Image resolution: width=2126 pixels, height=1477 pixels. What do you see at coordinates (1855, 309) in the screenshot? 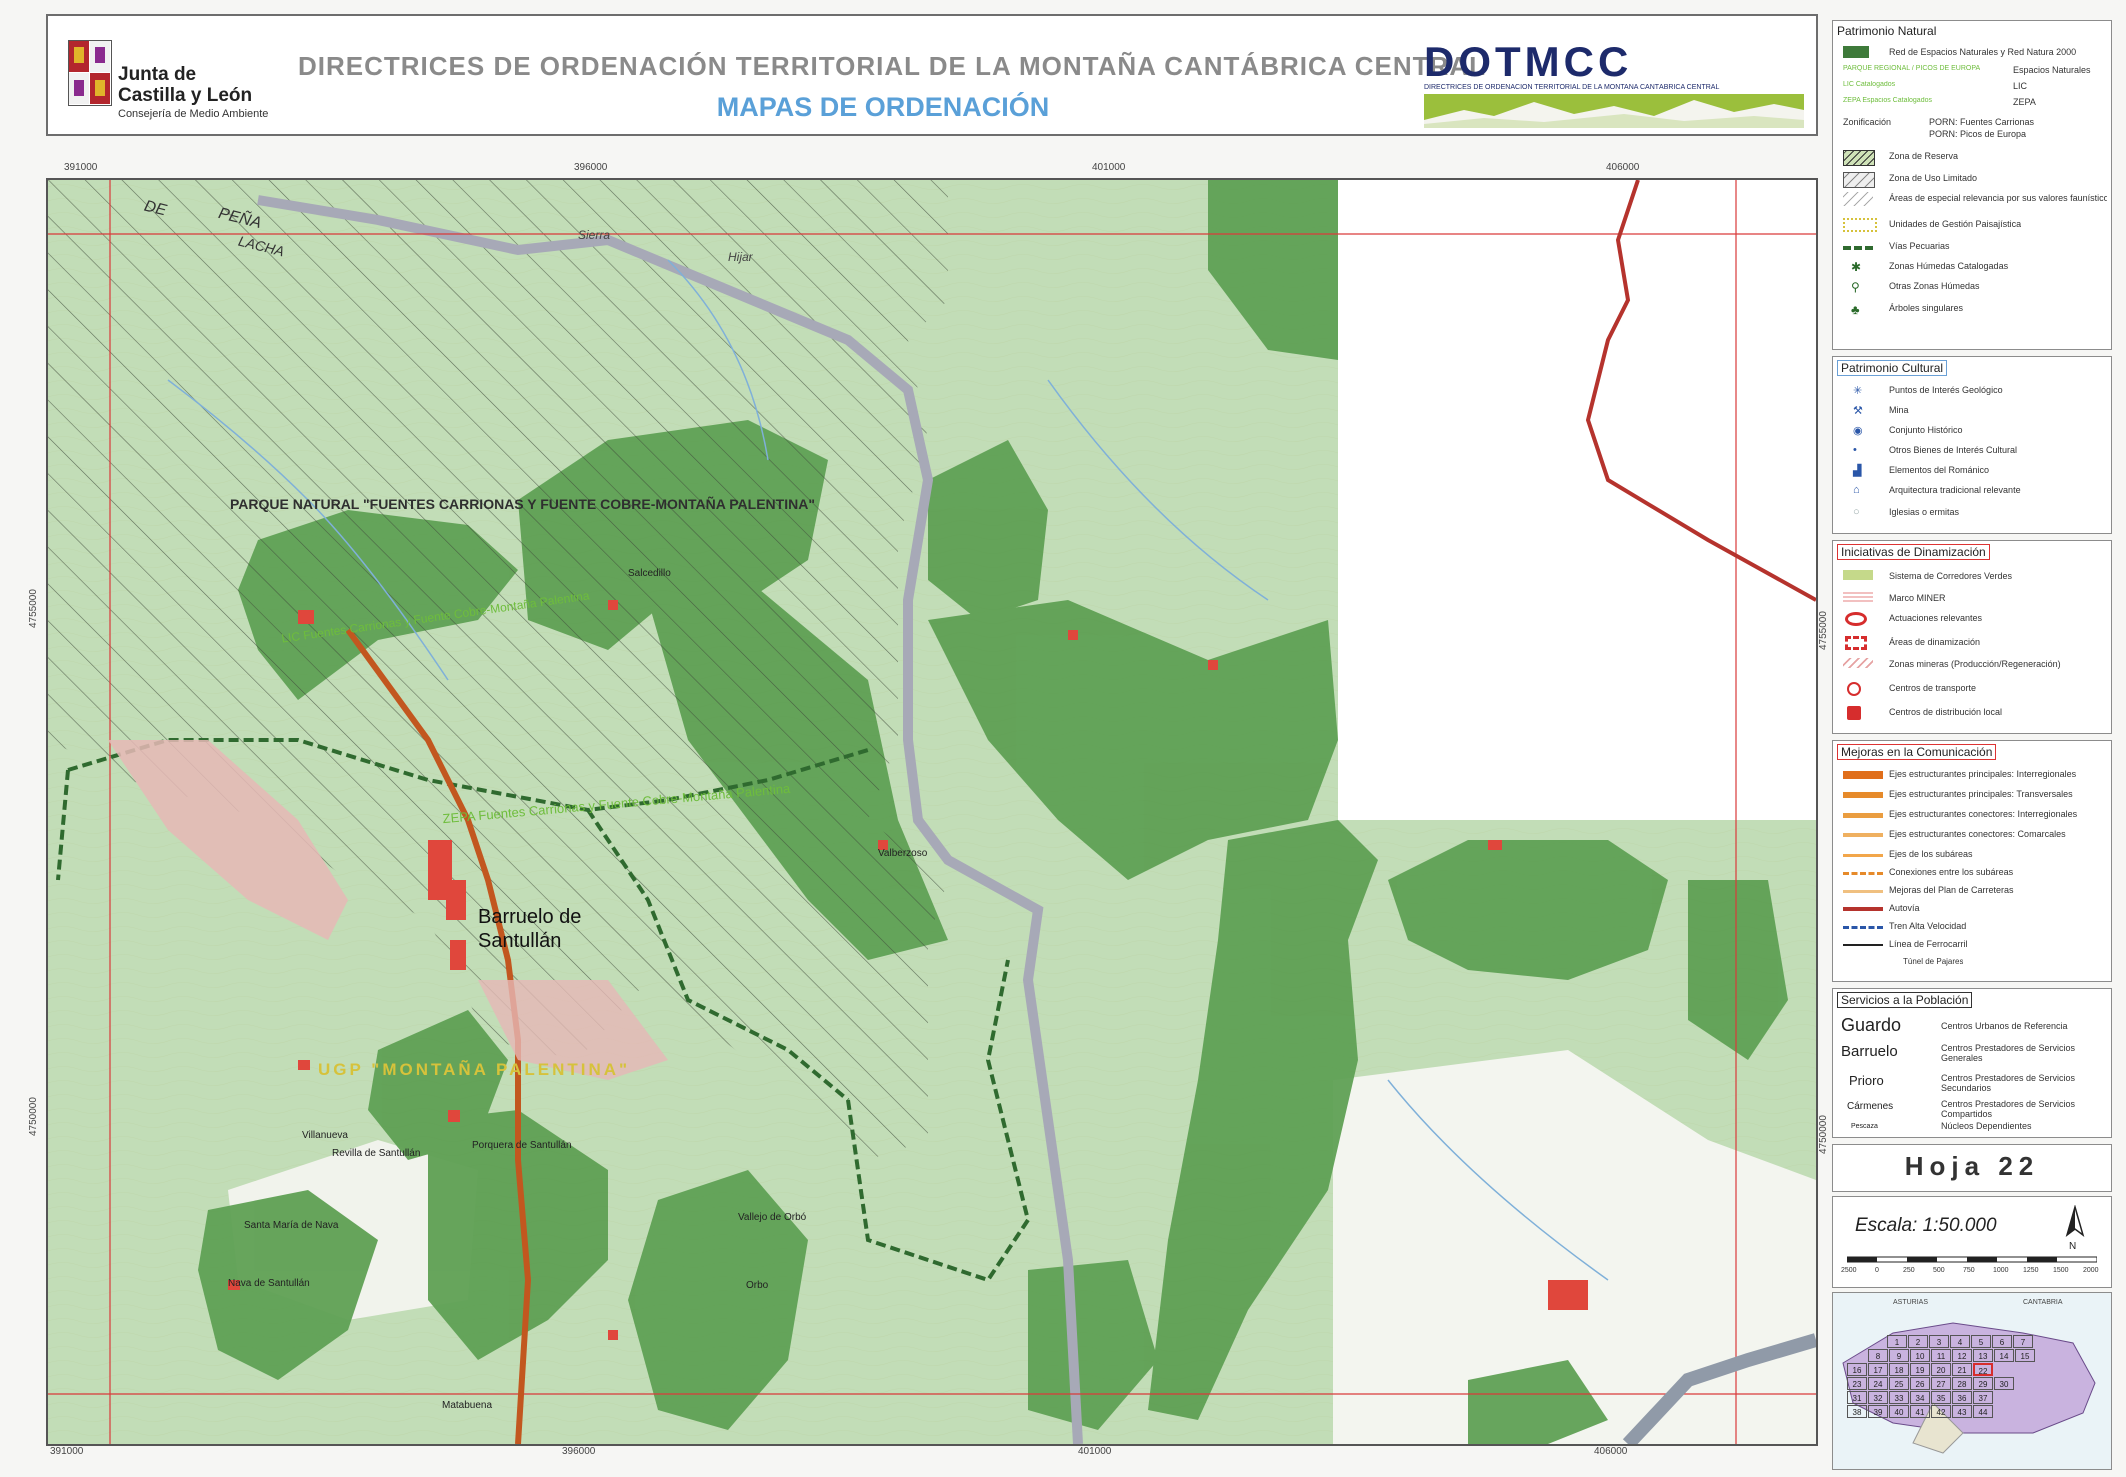
I see `singular-tree-icon: ♣` at bounding box center [1855, 309].